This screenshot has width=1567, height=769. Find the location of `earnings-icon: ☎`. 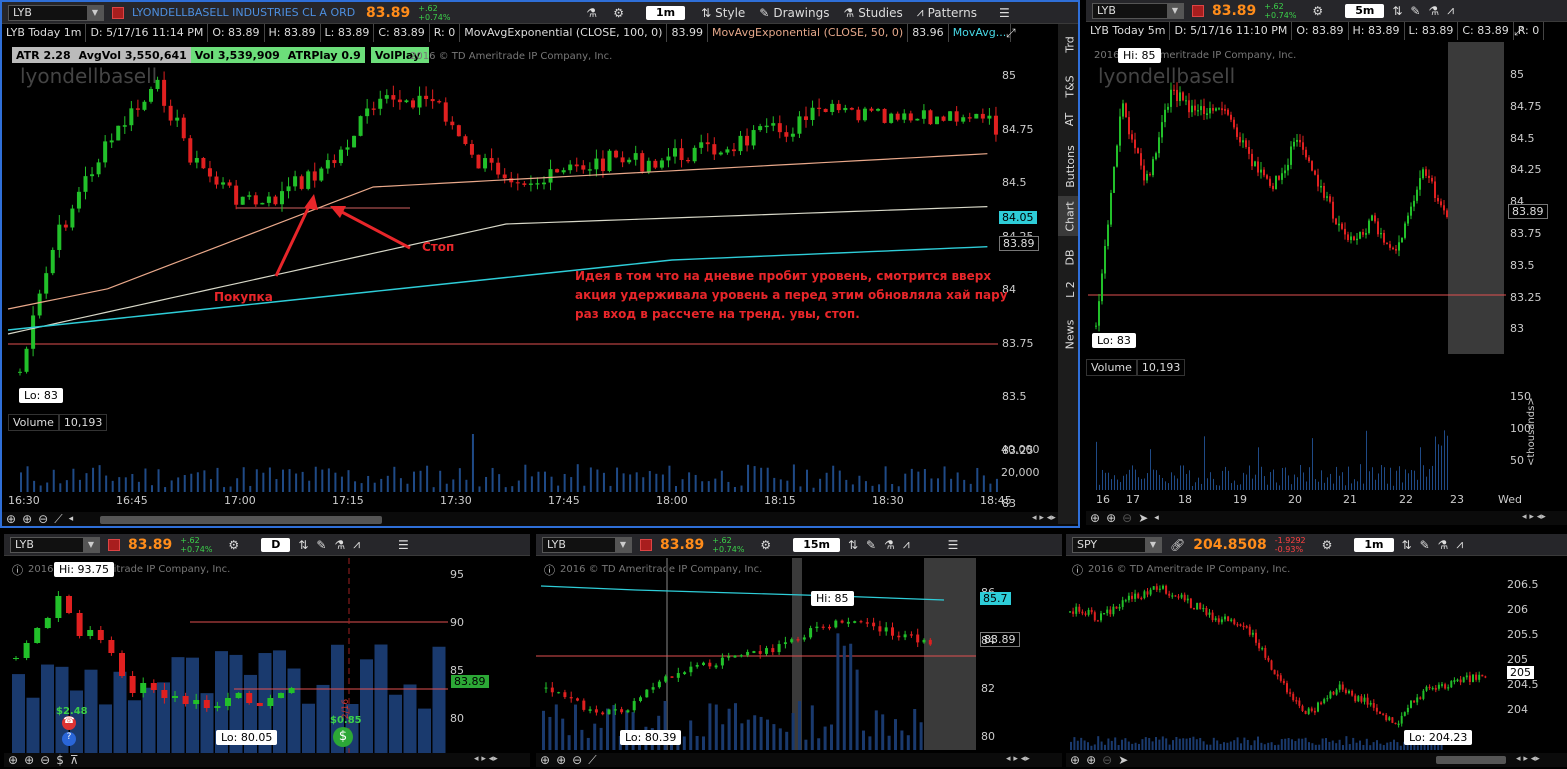

earnings-icon: ☎ is located at coordinates (69, 723).